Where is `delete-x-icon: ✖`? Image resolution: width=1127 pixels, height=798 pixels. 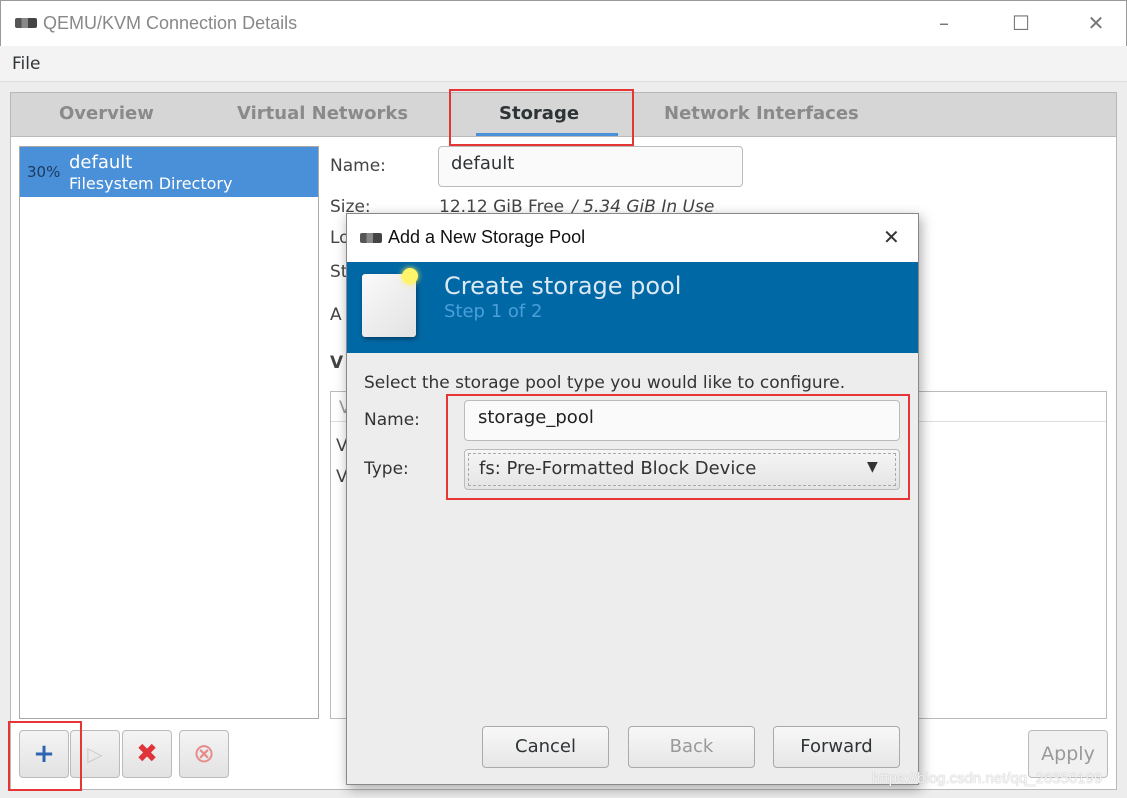 delete-x-icon: ✖ is located at coordinates (147, 754).